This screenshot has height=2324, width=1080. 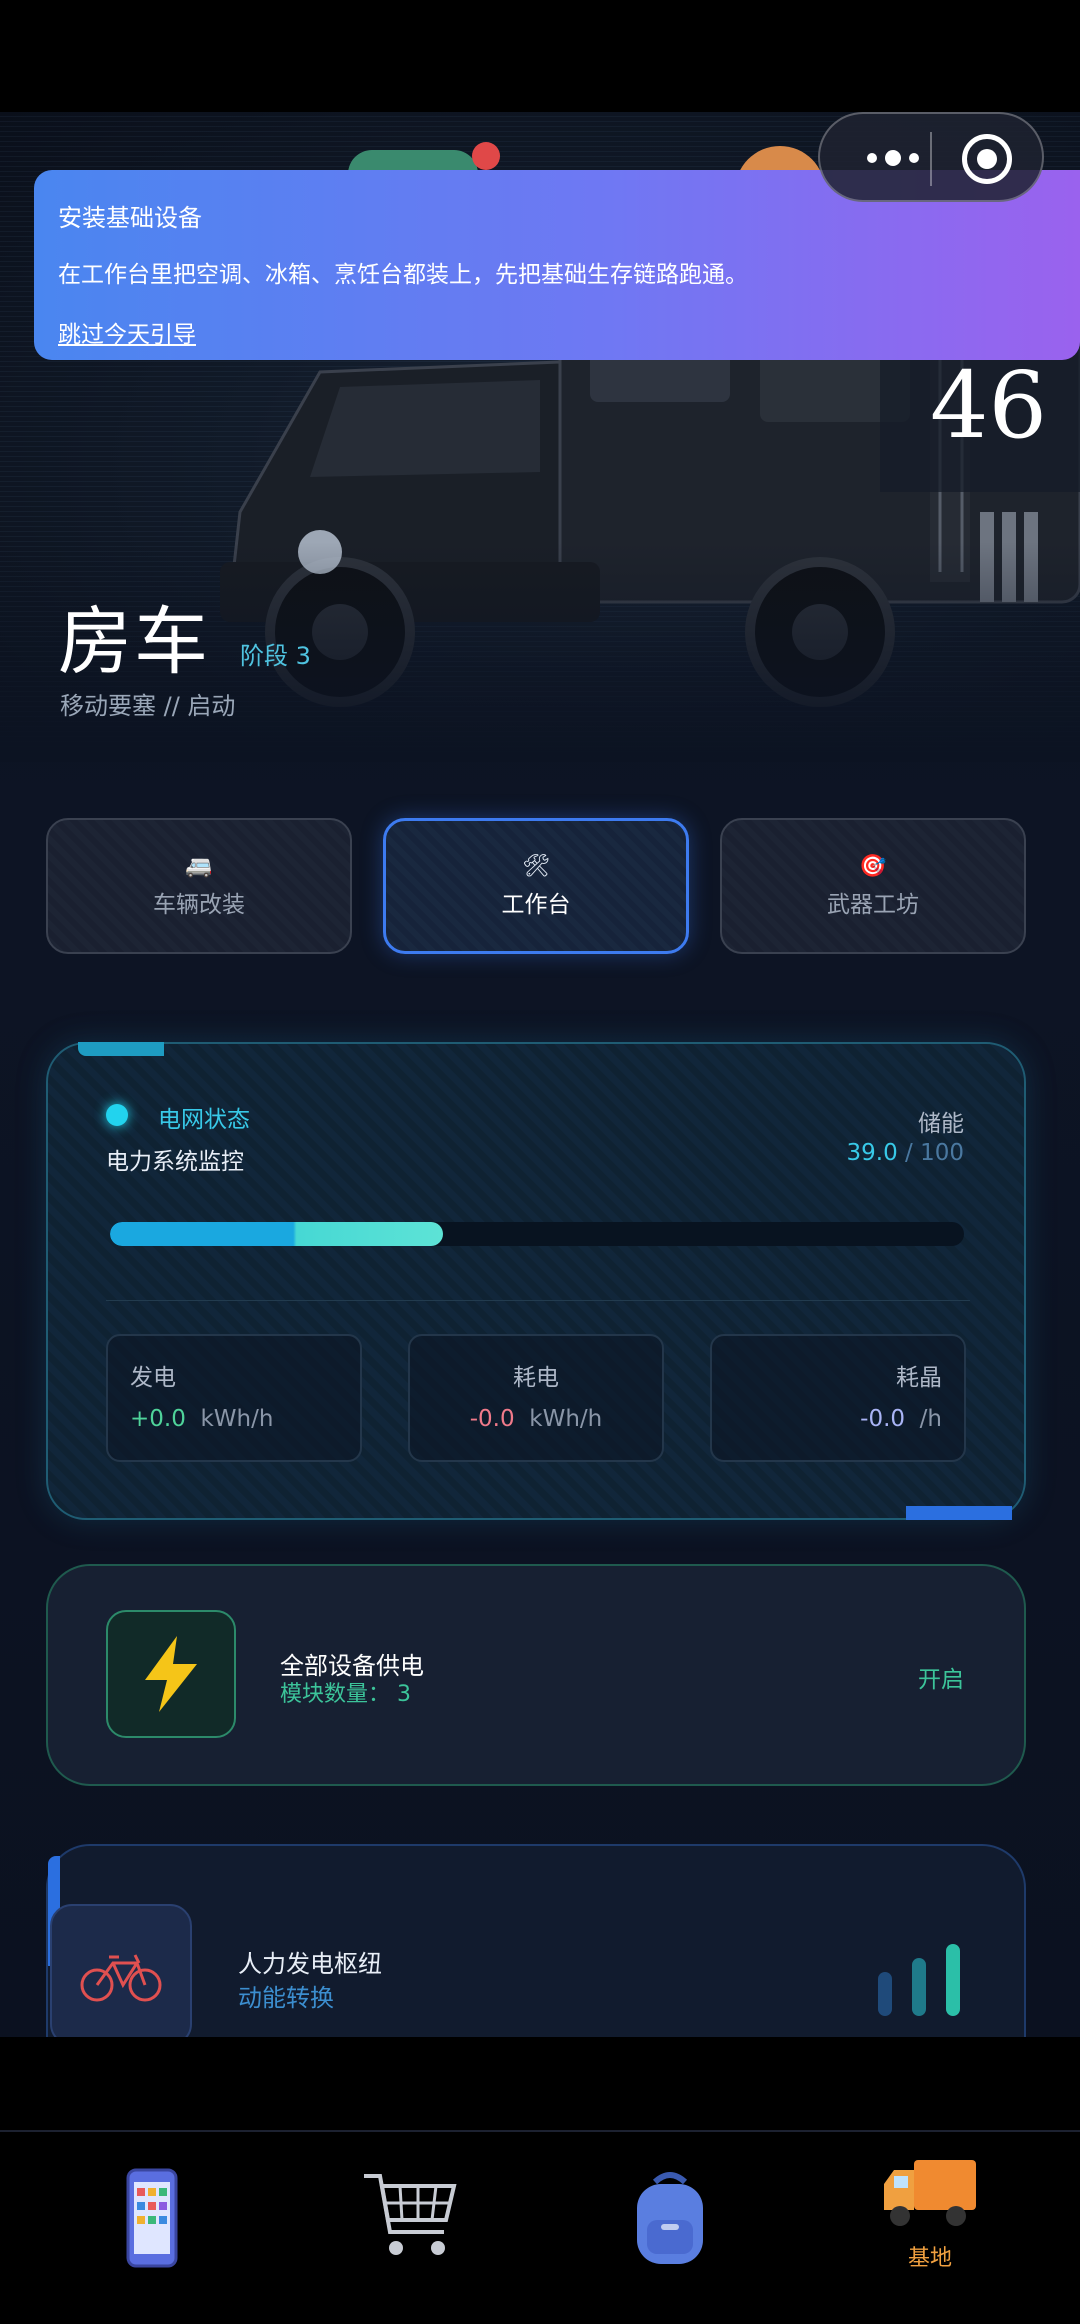 I want to click on module-count-value: 3, so click(x=404, y=1694).